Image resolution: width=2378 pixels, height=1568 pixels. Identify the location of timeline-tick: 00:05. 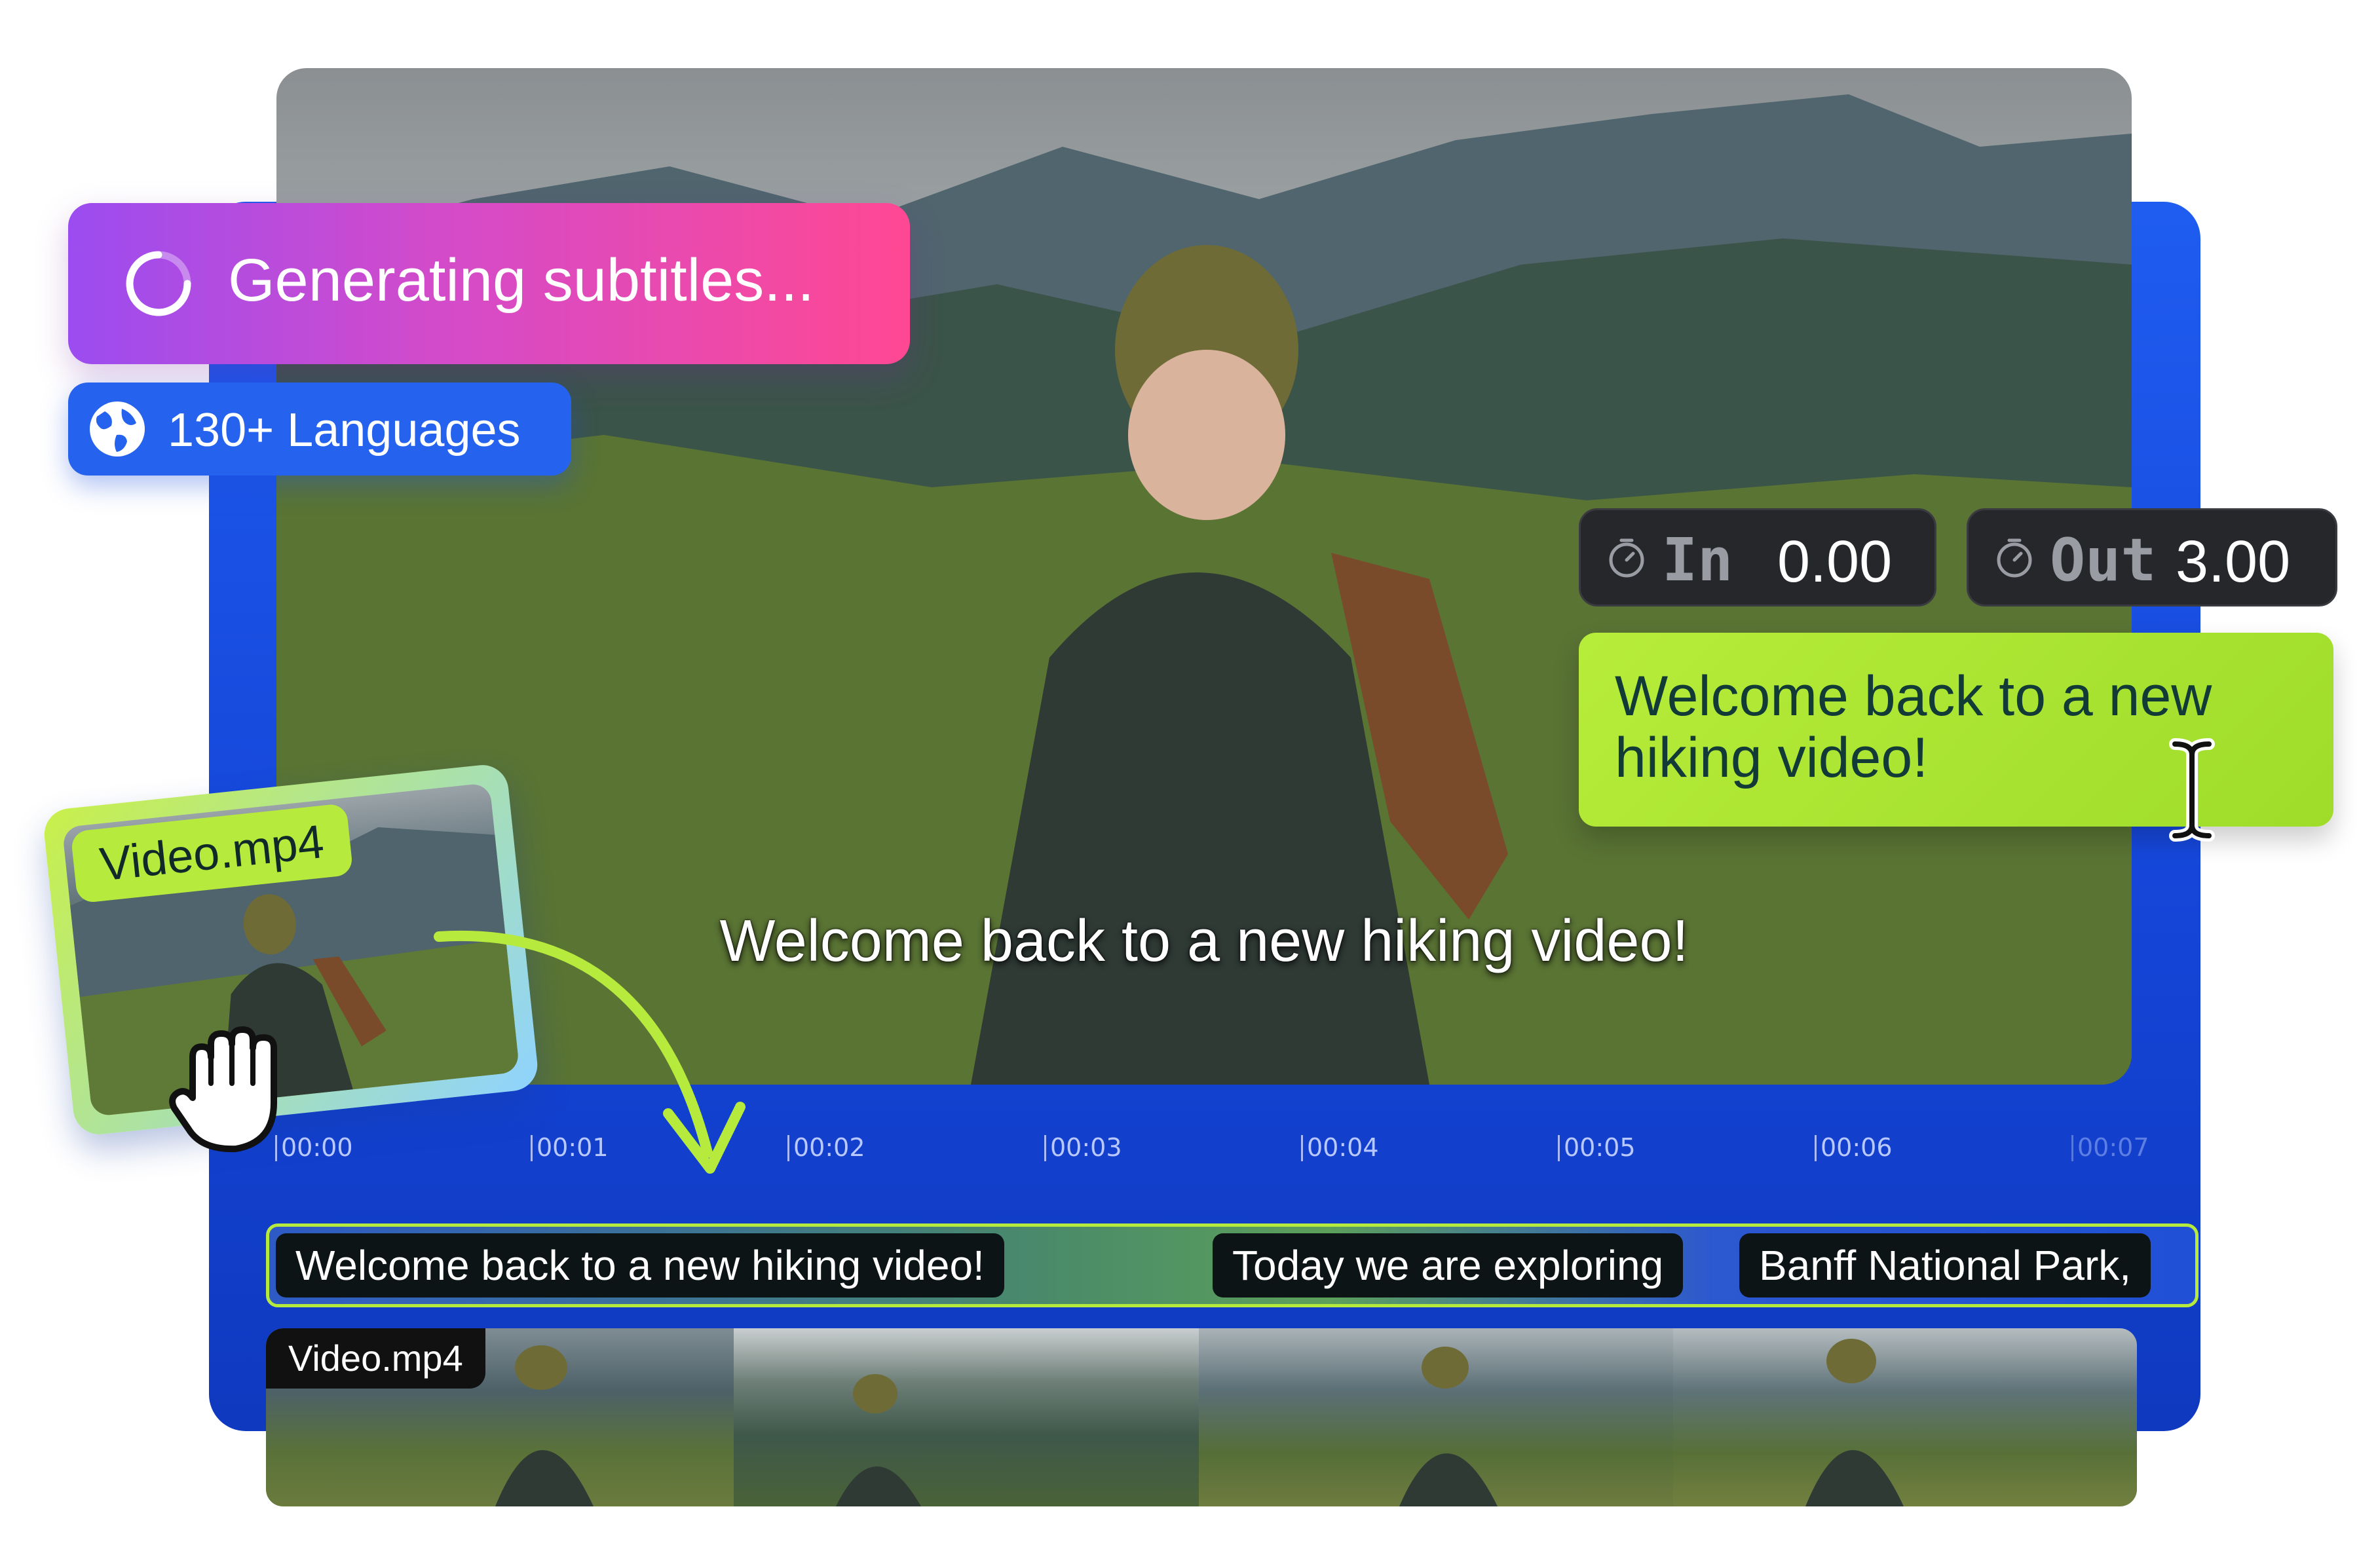
(1597, 1147).